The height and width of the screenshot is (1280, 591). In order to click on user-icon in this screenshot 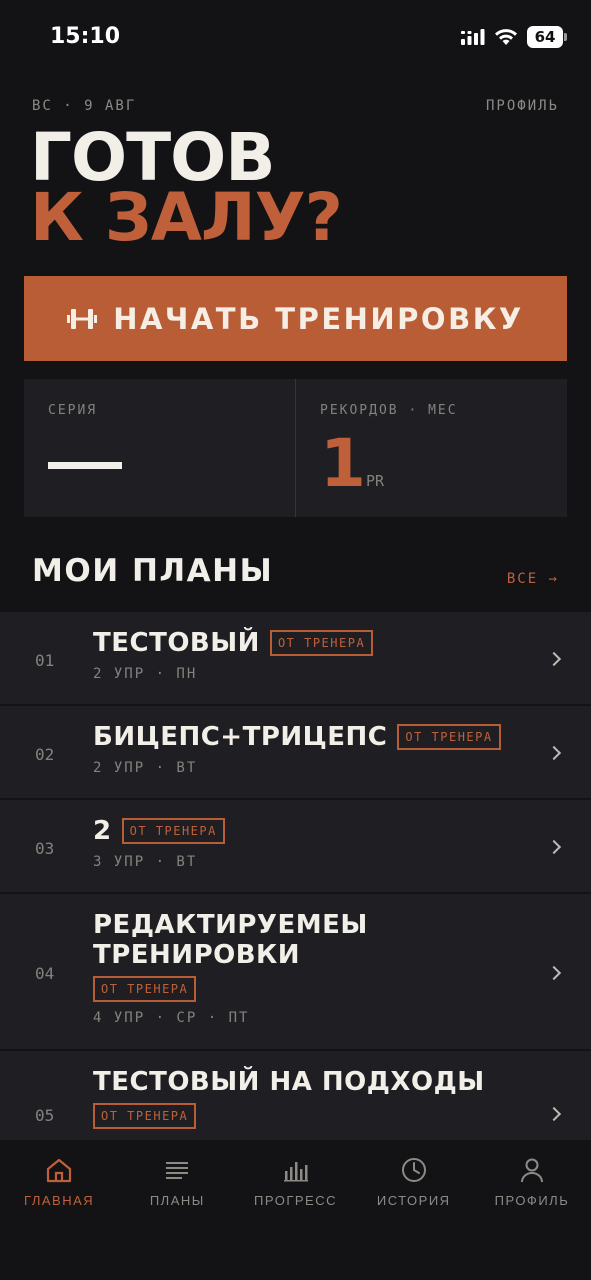, I will do `click(531, 1170)`.